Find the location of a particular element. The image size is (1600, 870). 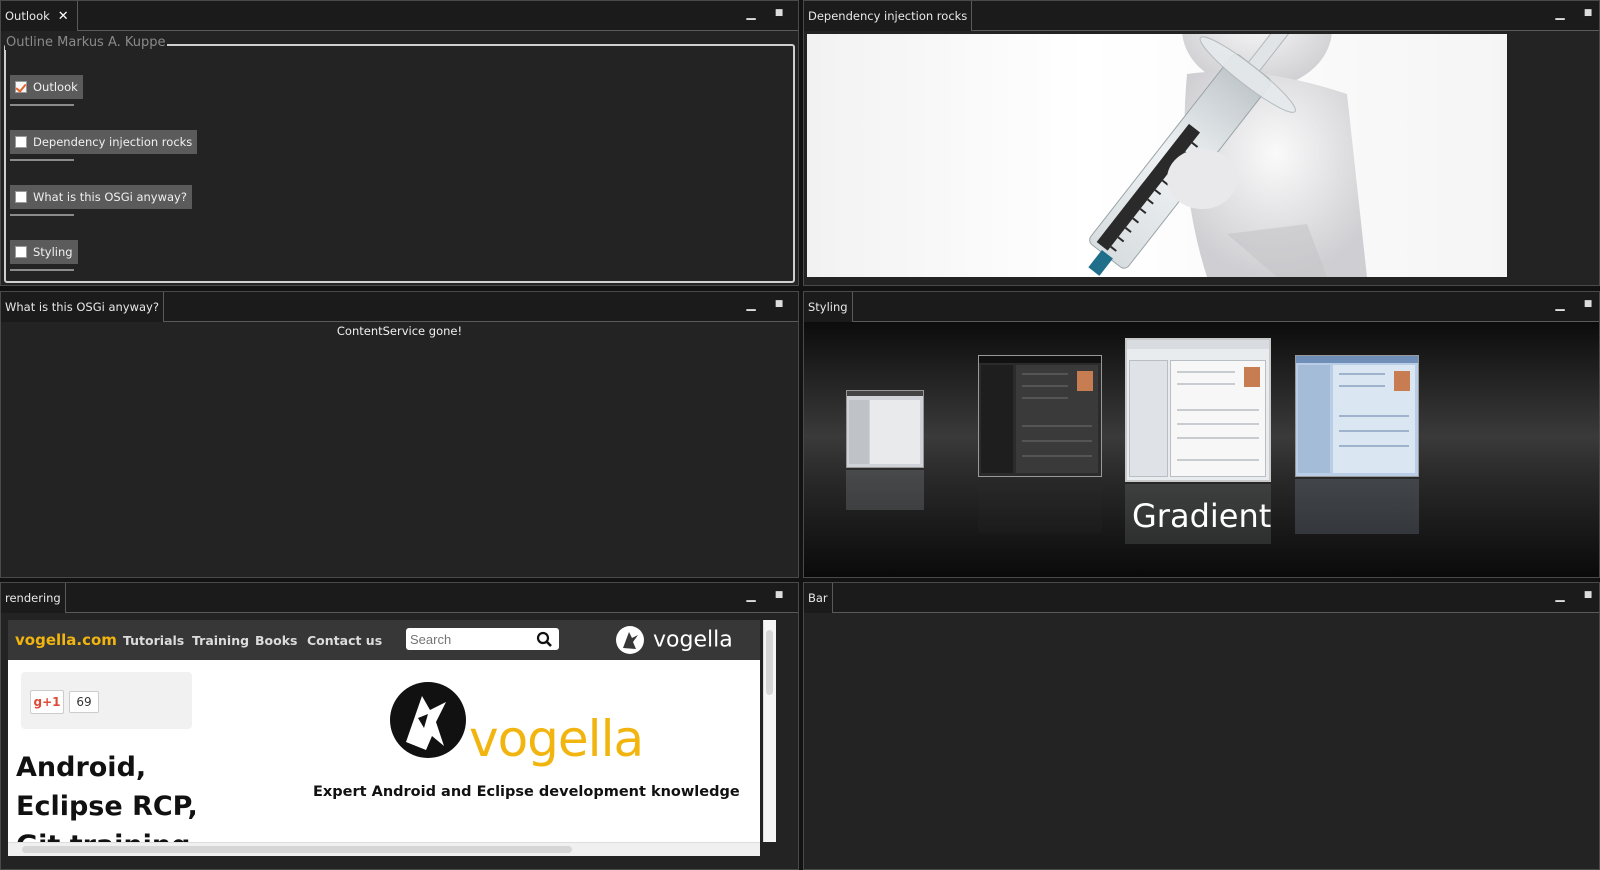

bar-content is located at coordinates (1201, 741).